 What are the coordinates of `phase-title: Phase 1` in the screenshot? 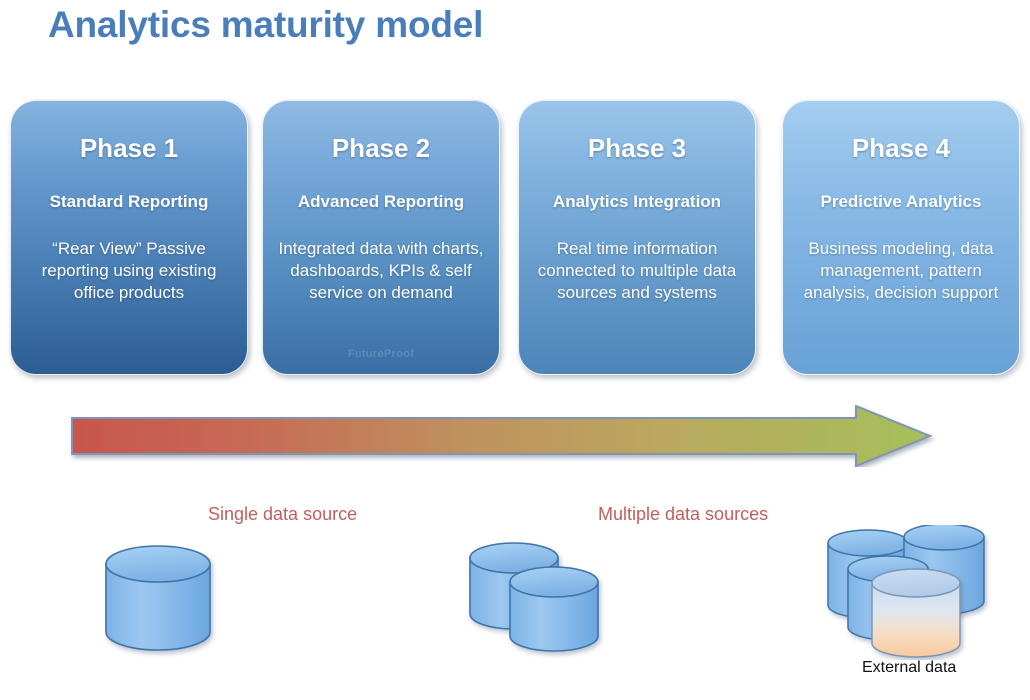 It's located at (129, 148).